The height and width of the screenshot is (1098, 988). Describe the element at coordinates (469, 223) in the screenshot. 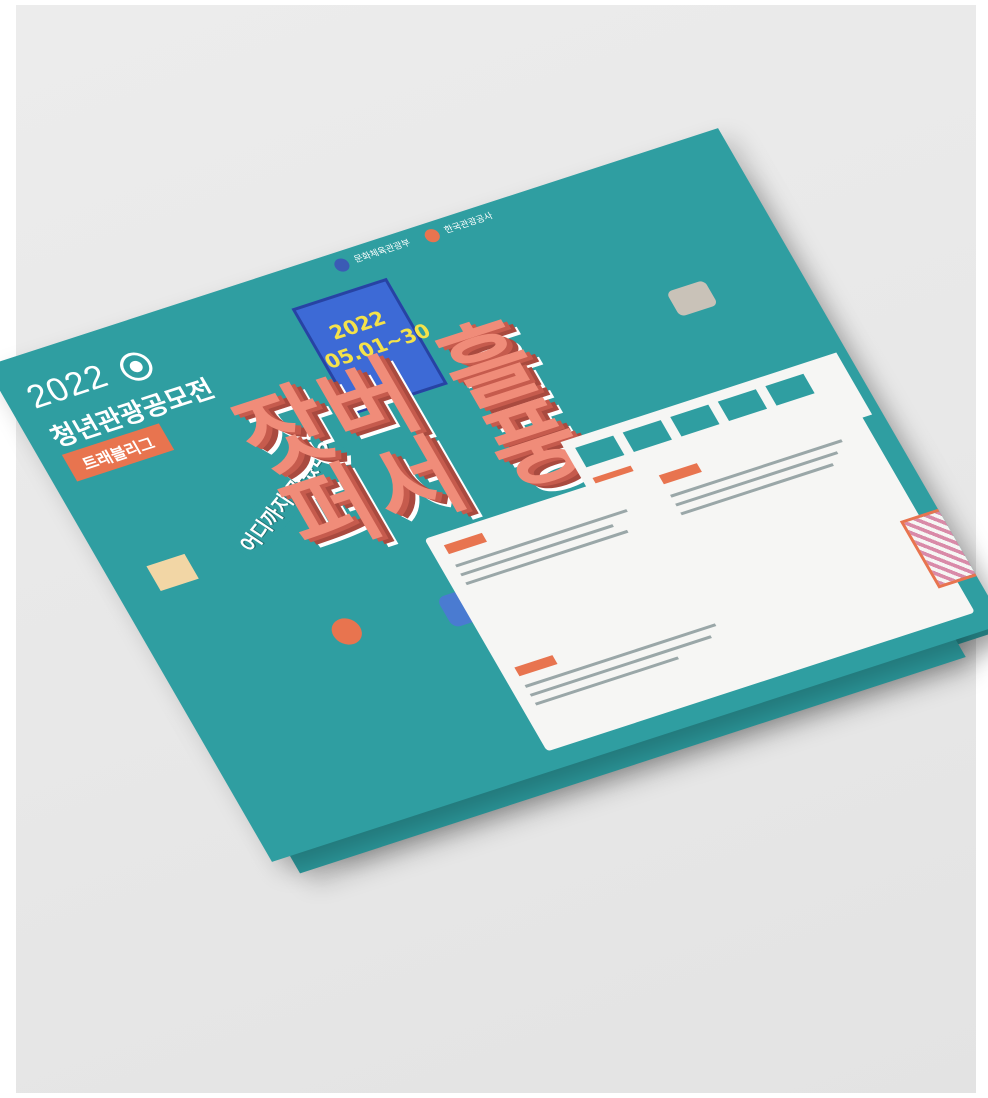

I see `kto-logo-text: 한국관광공사` at that location.